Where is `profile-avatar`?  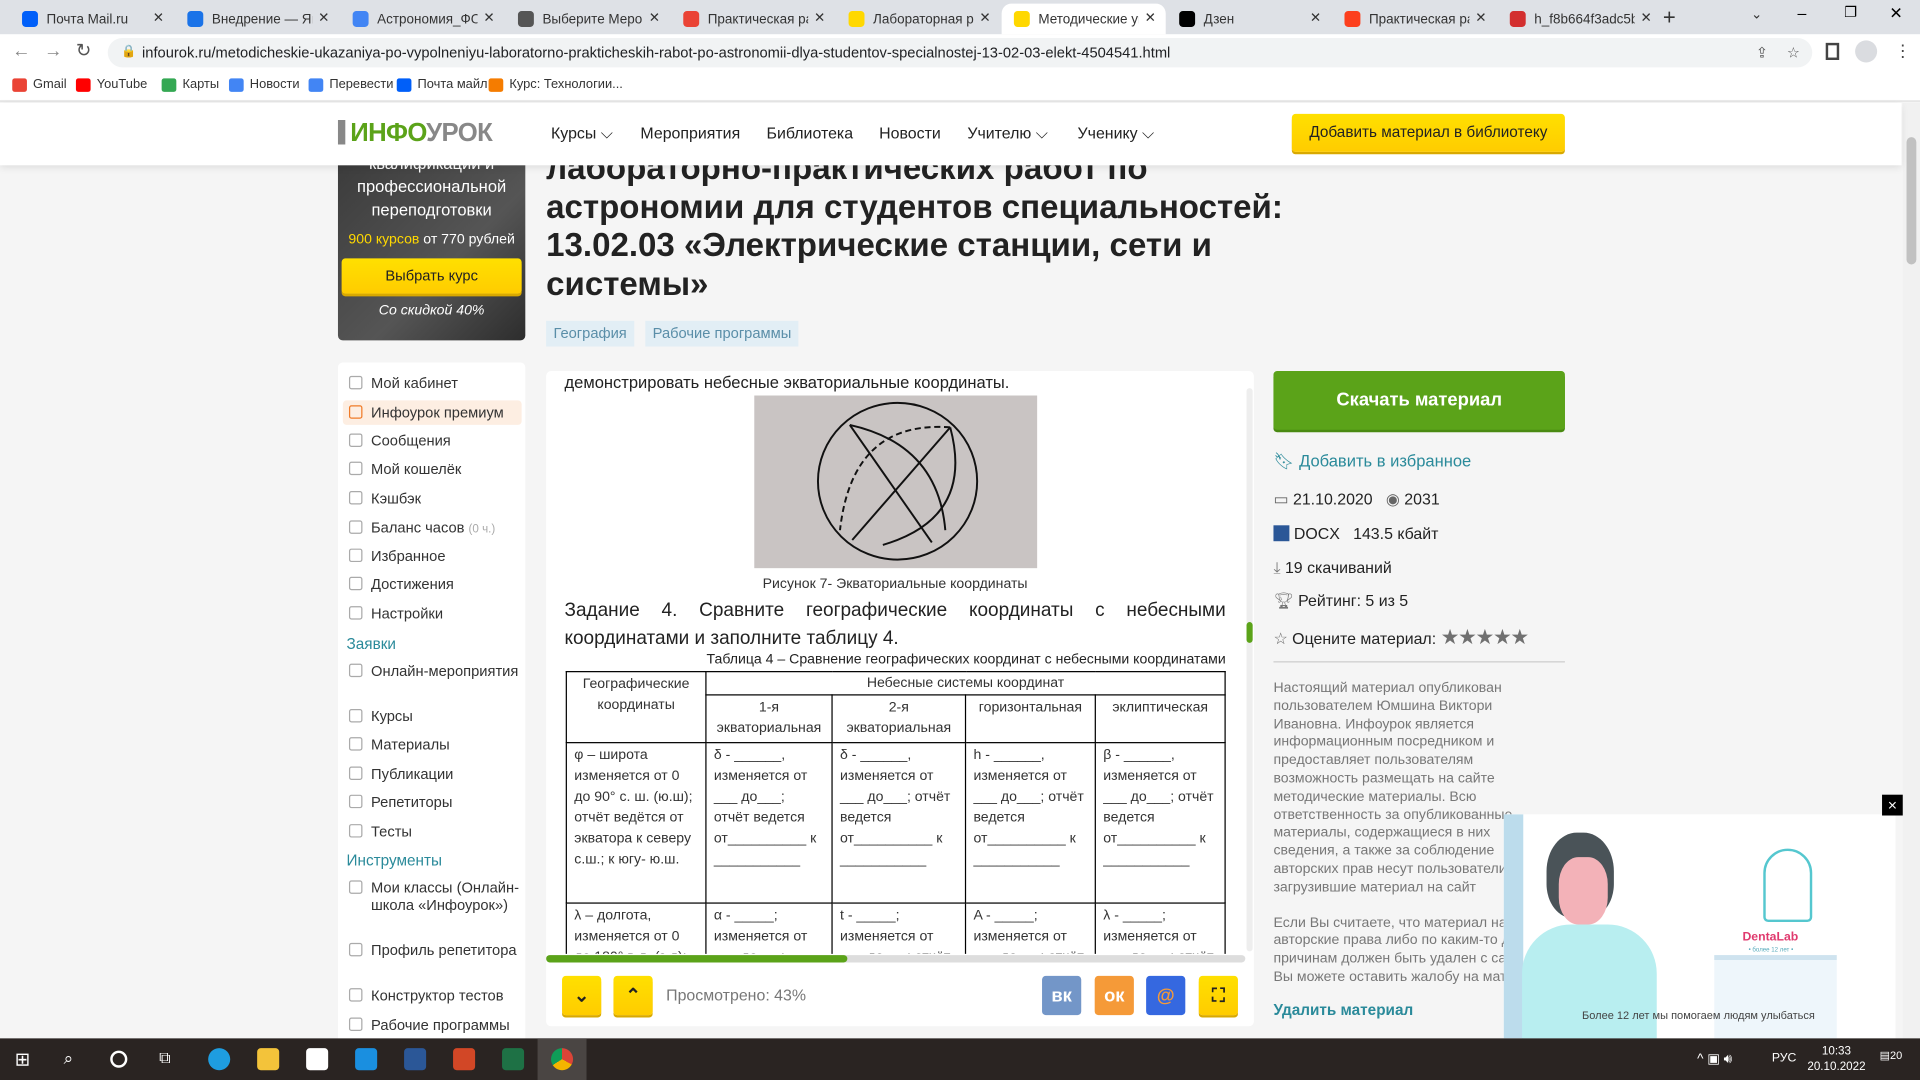 profile-avatar is located at coordinates (1866, 51).